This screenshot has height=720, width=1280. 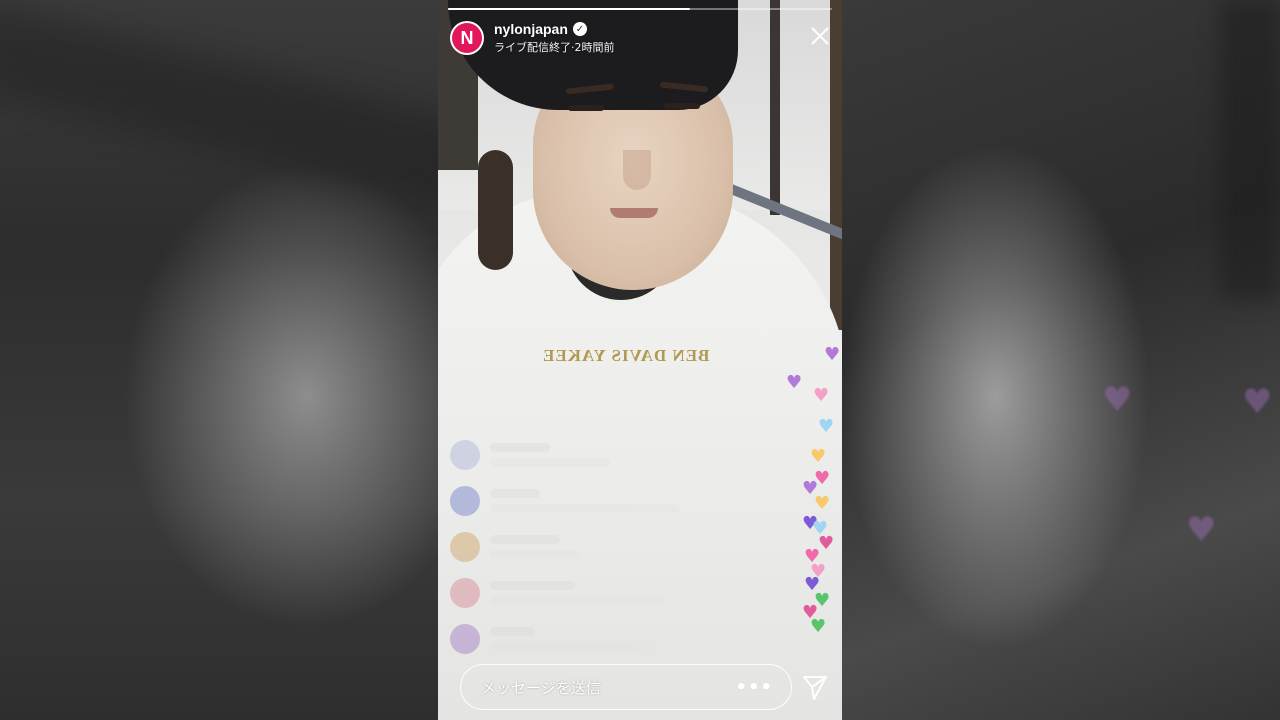 What do you see at coordinates (531, 29) in the screenshot?
I see `username: nylonjapan` at bounding box center [531, 29].